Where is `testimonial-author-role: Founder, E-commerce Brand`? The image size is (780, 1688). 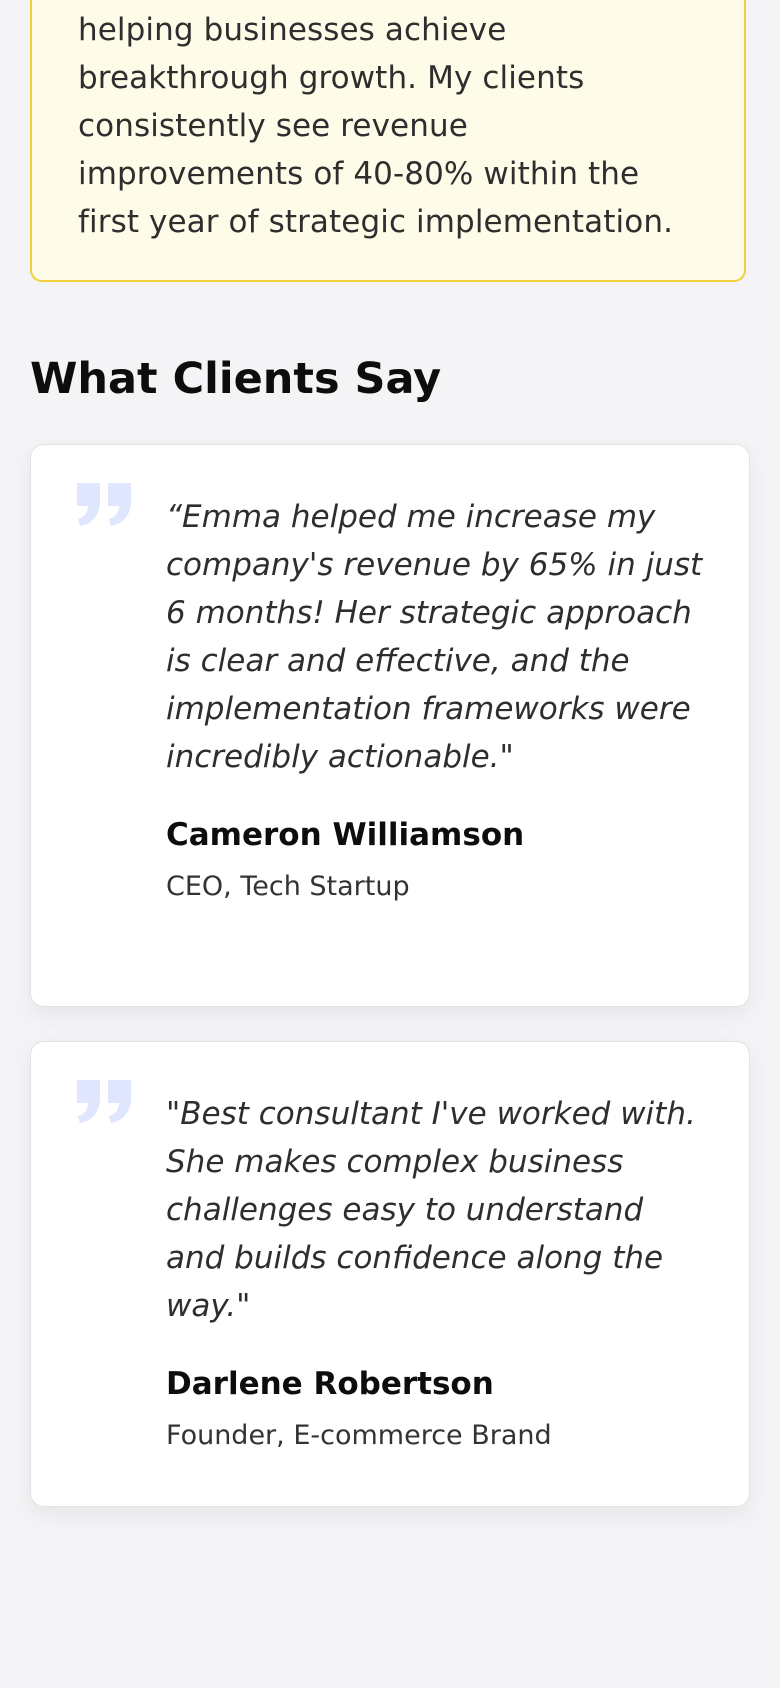 testimonial-author-role: Founder, E-commerce Brand is located at coordinates (359, 1435).